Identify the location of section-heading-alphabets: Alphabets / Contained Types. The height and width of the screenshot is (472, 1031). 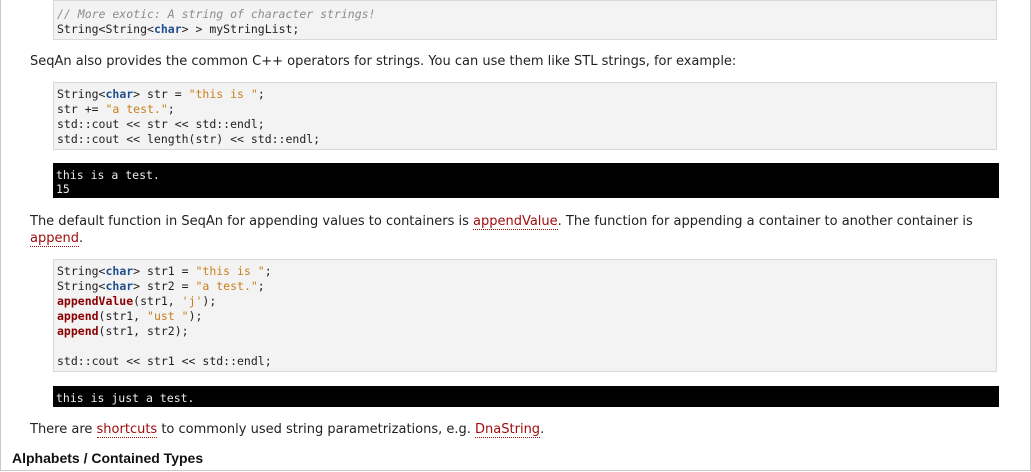
(108, 458).